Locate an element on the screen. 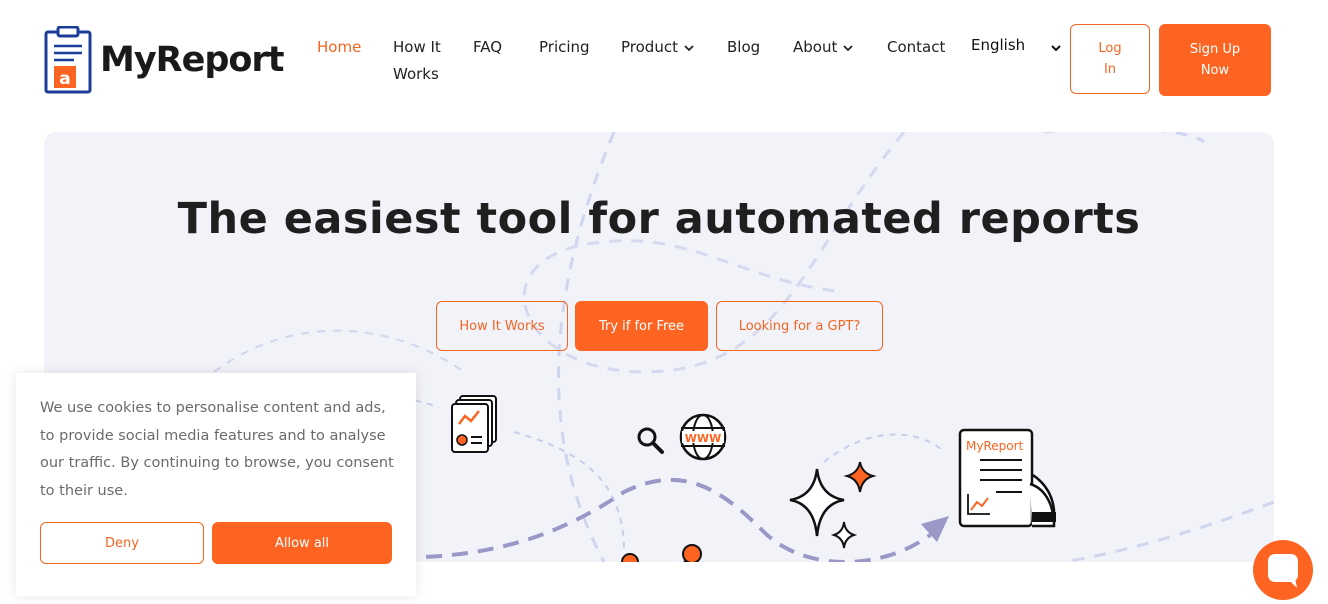 This screenshot has width=1328, height=604. nav-product-label: Product is located at coordinates (649, 47).